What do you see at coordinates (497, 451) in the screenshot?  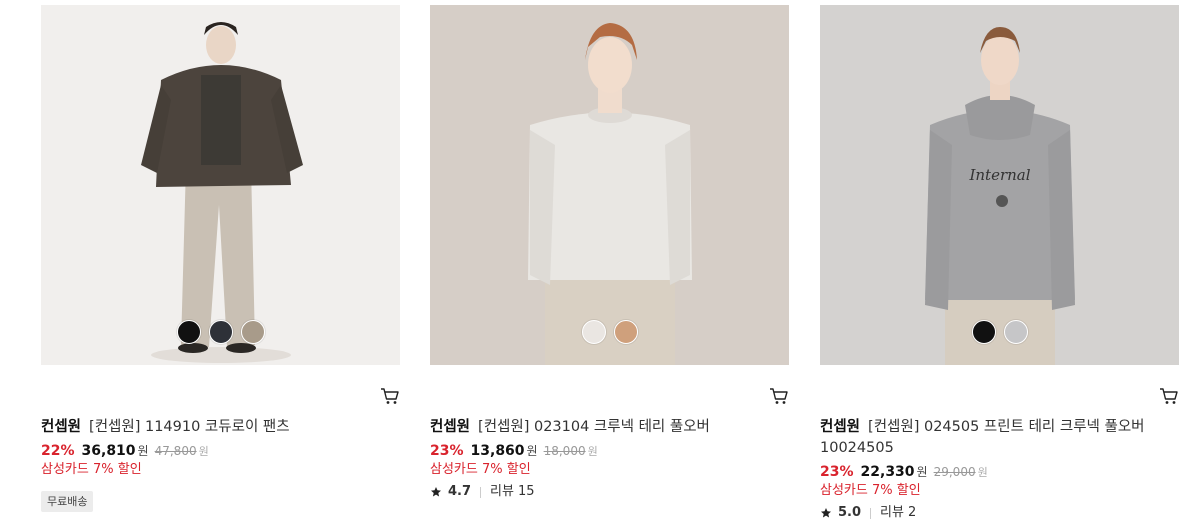 I see `sale-price: 13,860` at bounding box center [497, 451].